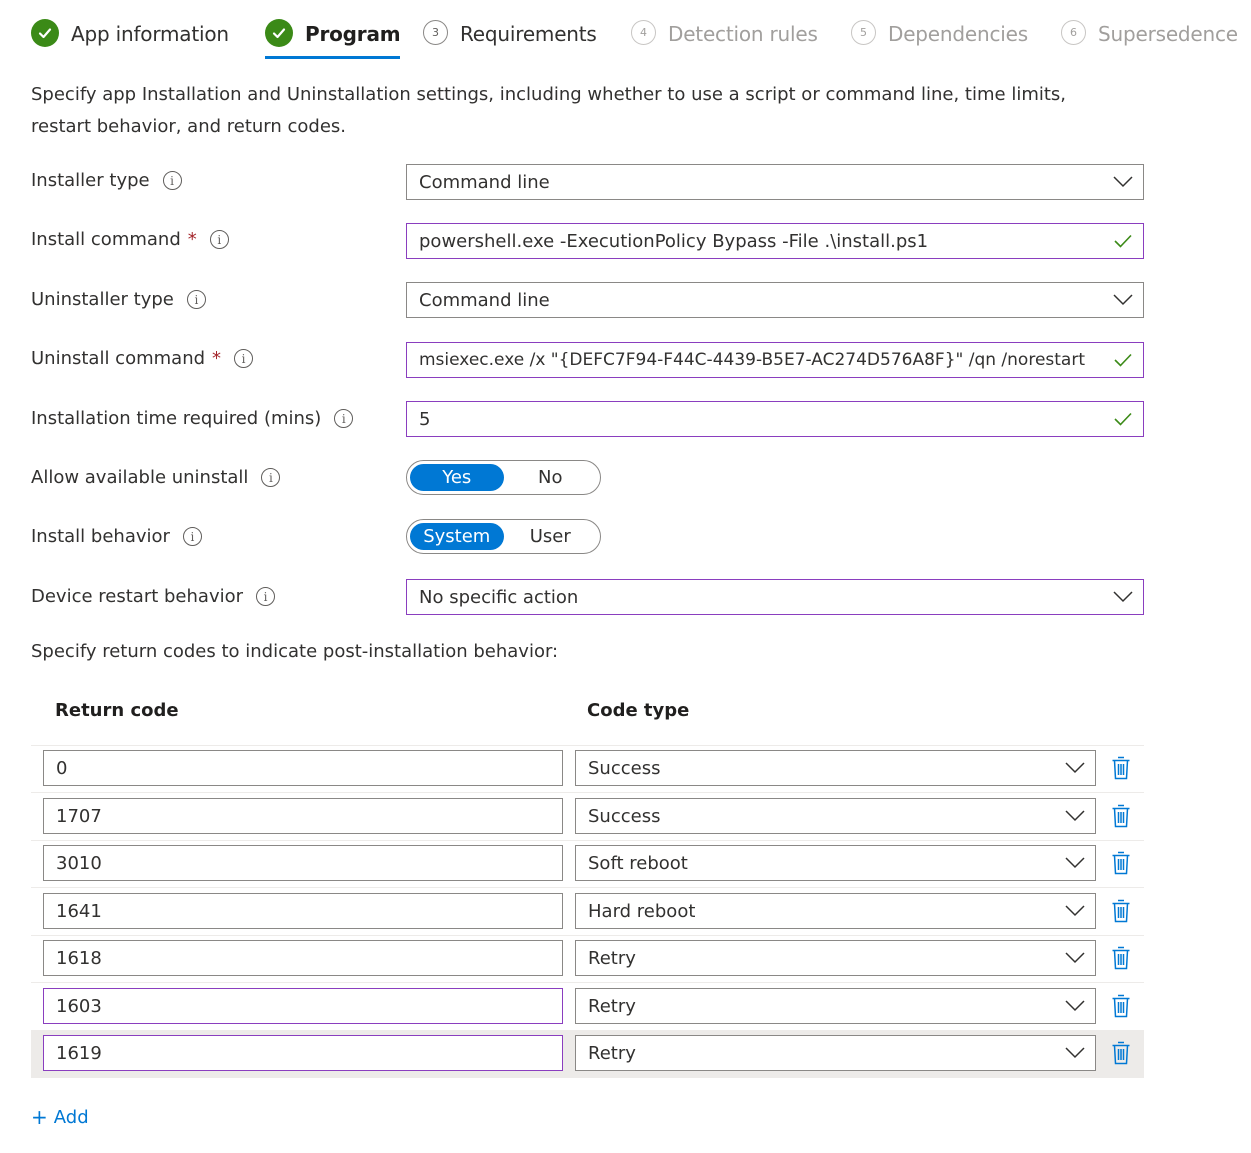  I want to click on installer-type-select: Command line, so click(775, 182).